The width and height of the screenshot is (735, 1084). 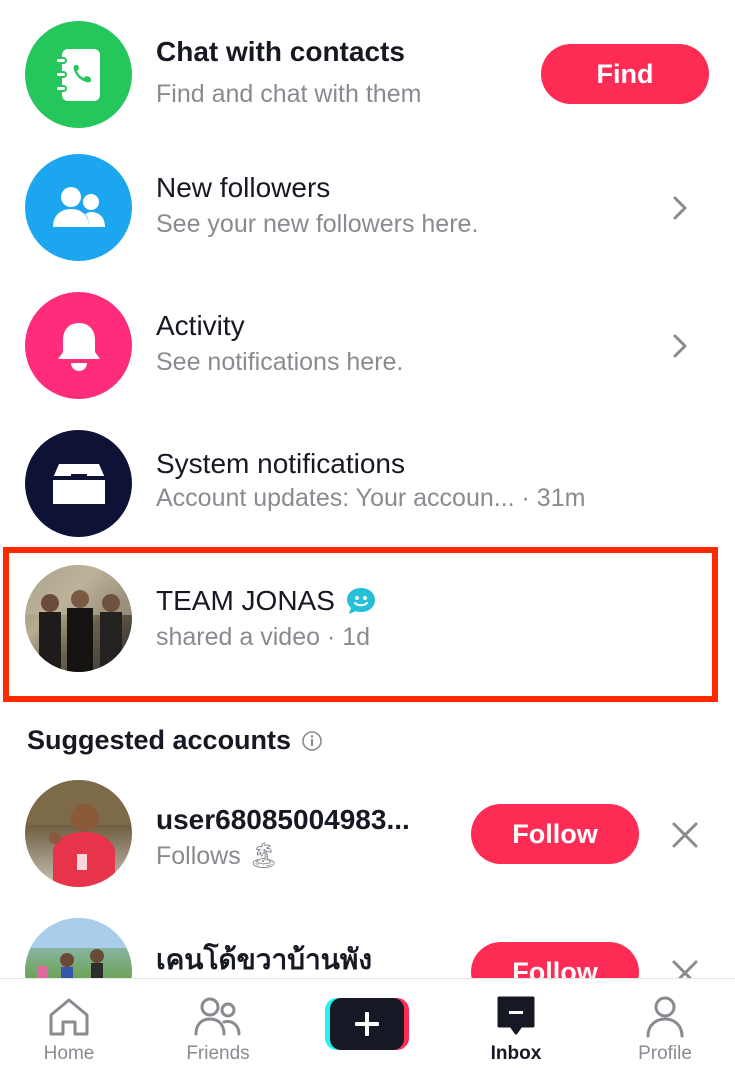 I want to click on inbox-icon, so click(x=516, y=1017).